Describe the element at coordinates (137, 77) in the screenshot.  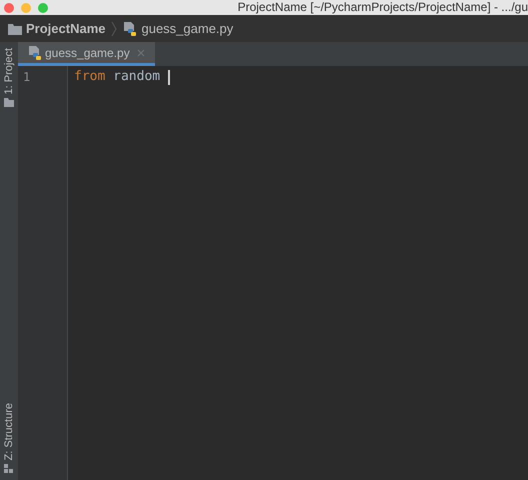
I see `code-text: random` at that location.